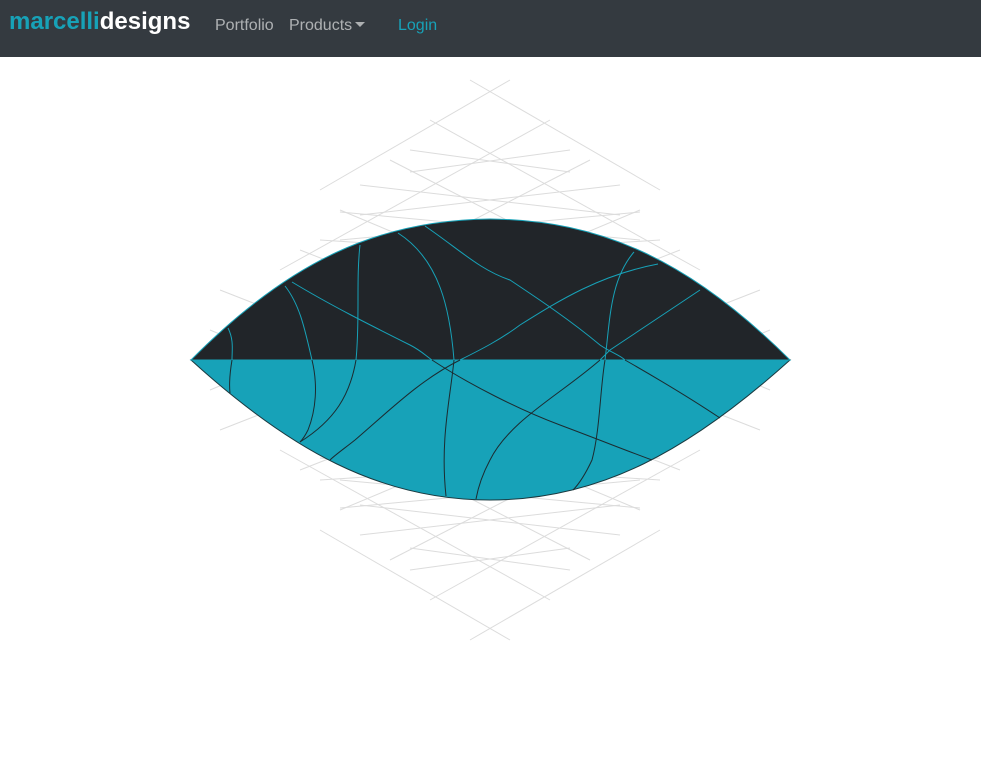  What do you see at coordinates (417, 25) in the screenshot?
I see `nav-login-link: Login` at bounding box center [417, 25].